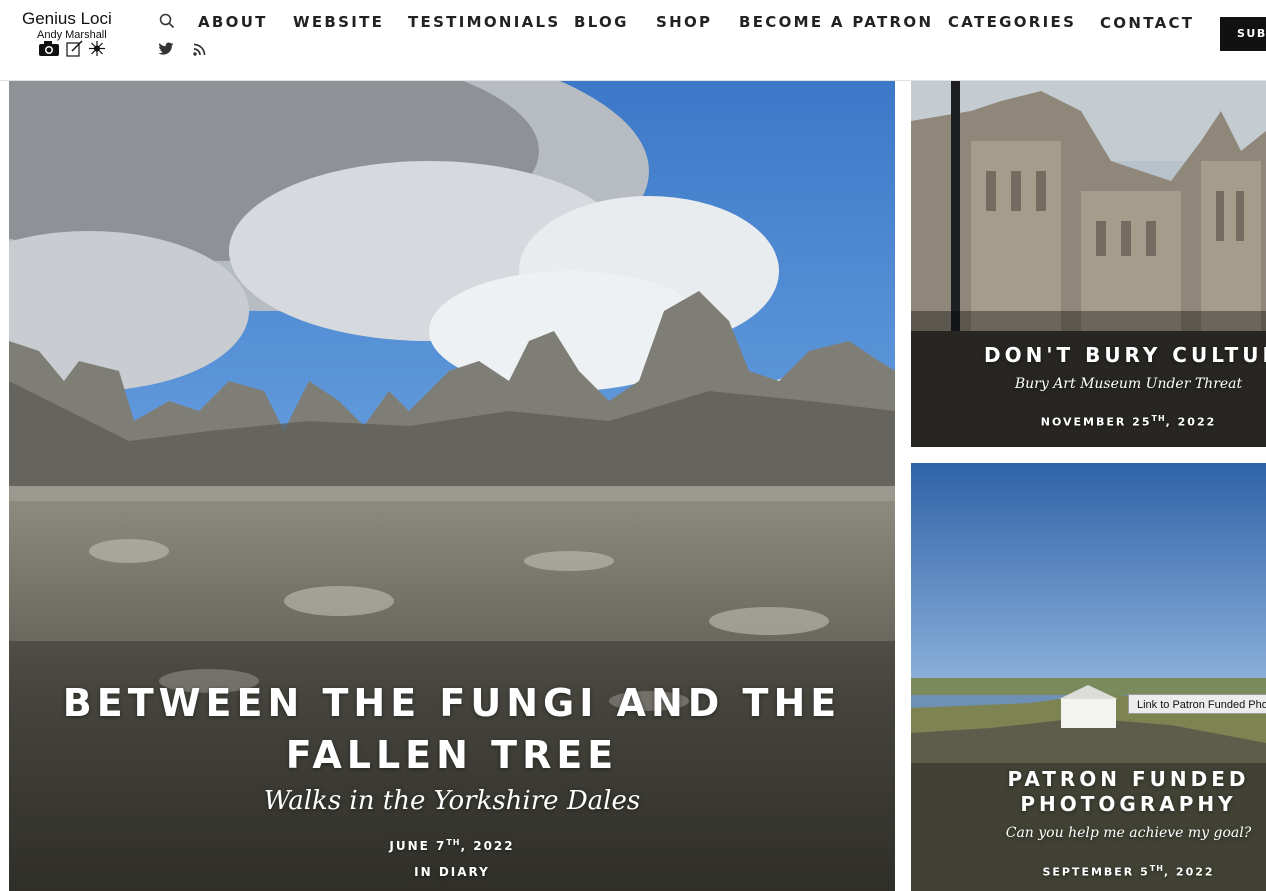  I want to click on featured-post-title-line-2: FALLEN TREE, so click(452, 755).